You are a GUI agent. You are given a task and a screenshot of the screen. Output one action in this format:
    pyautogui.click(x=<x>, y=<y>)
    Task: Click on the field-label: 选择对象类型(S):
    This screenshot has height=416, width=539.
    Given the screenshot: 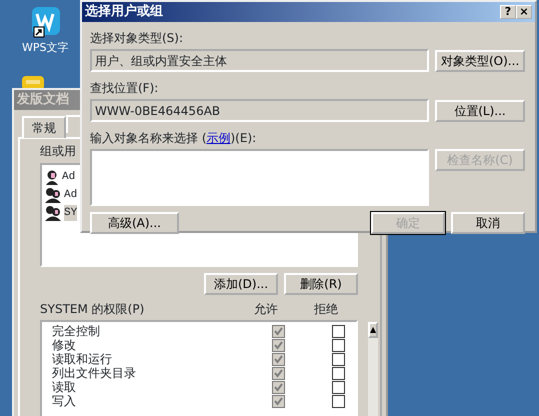 What is the action you would take?
    pyautogui.click(x=137, y=38)
    